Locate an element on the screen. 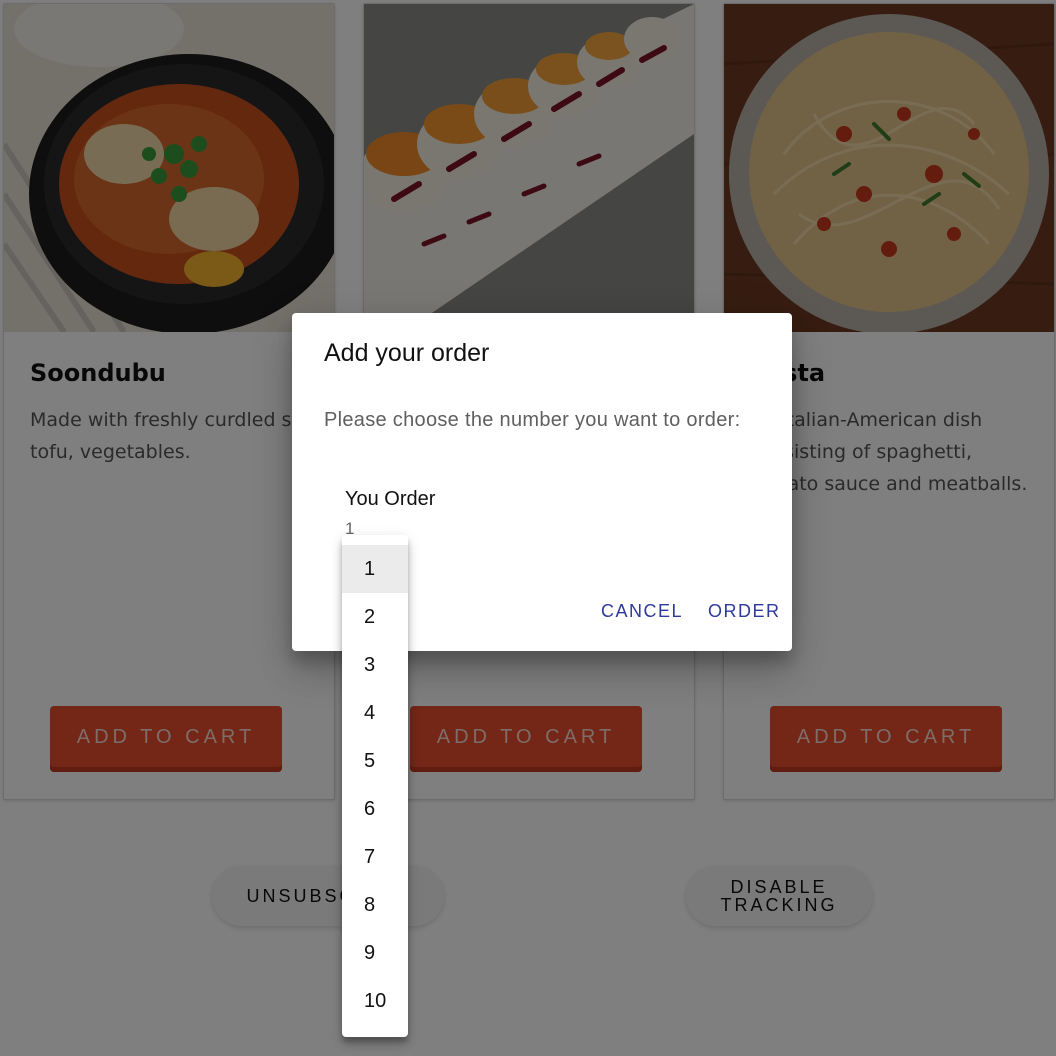 Image resolution: width=1056 pixels, height=1056 pixels. quantity-dropdown-menu: 1 2 3 4 5 6 7 8 9 10 is located at coordinates (375, 786).